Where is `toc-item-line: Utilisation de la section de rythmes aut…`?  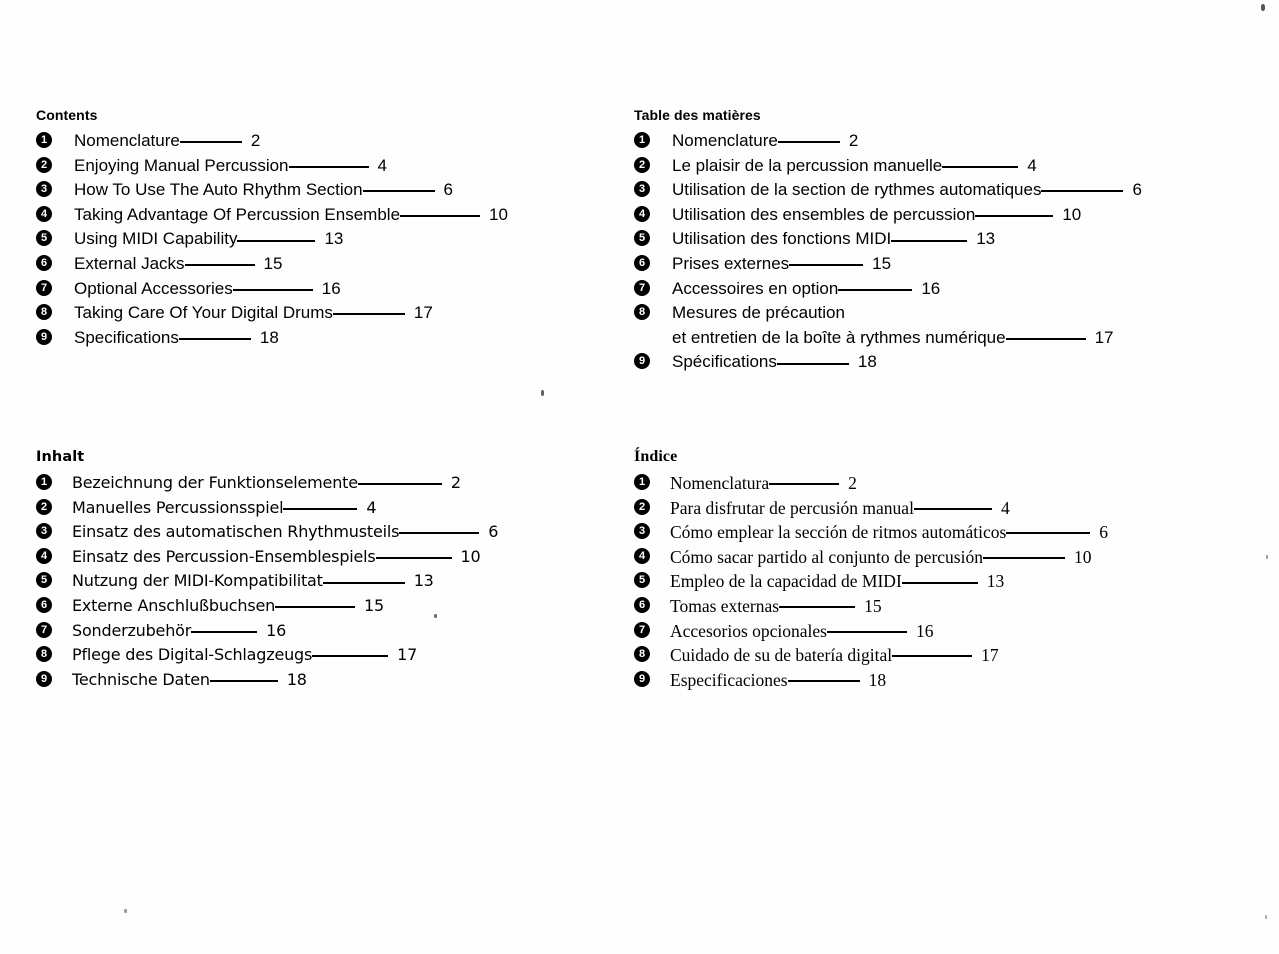 toc-item-line: Utilisation de la section de rythmes aut… is located at coordinates (963, 190).